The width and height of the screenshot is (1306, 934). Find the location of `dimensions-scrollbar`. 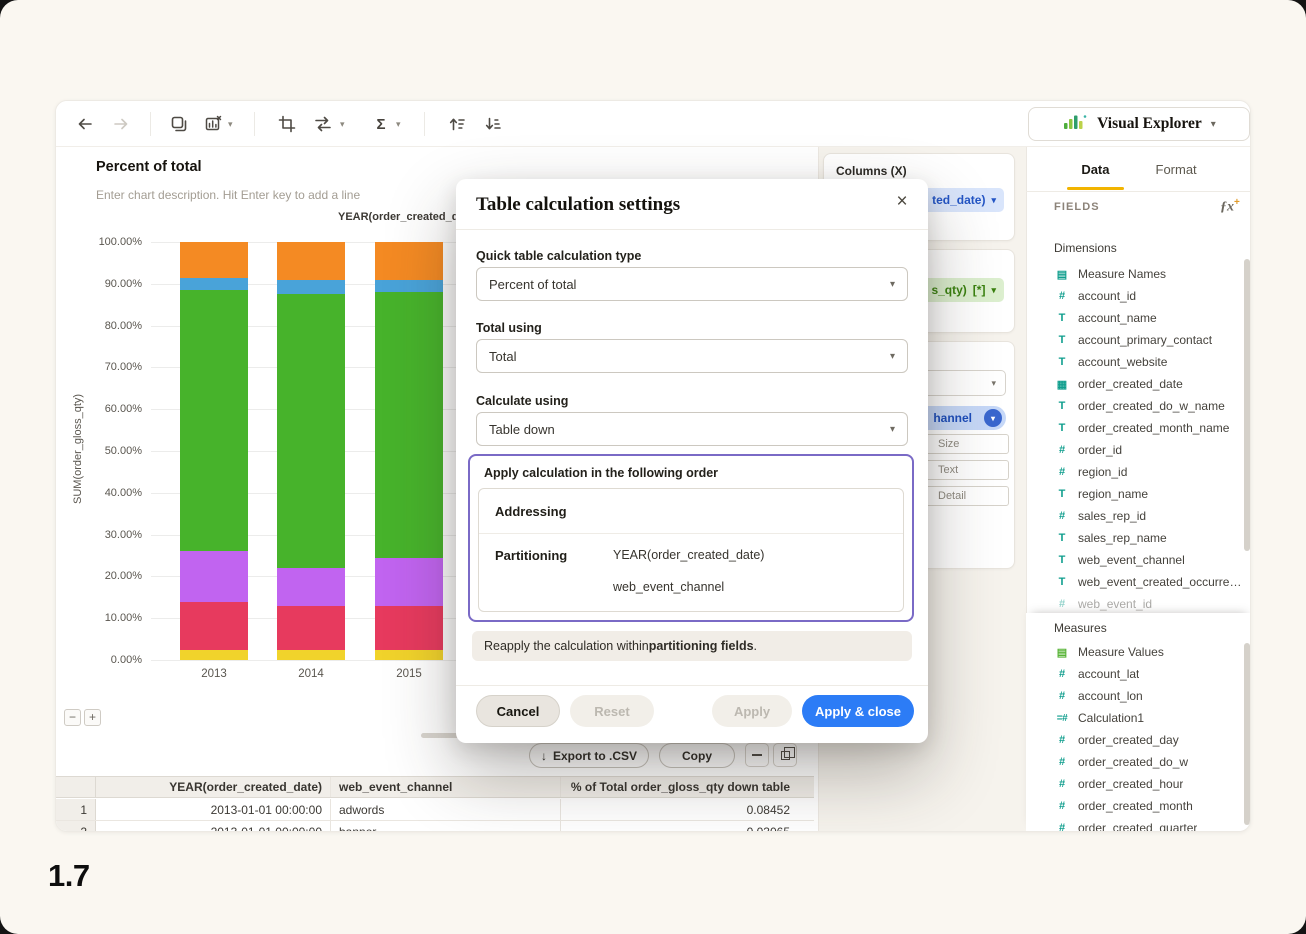

dimensions-scrollbar is located at coordinates (1247, 405).